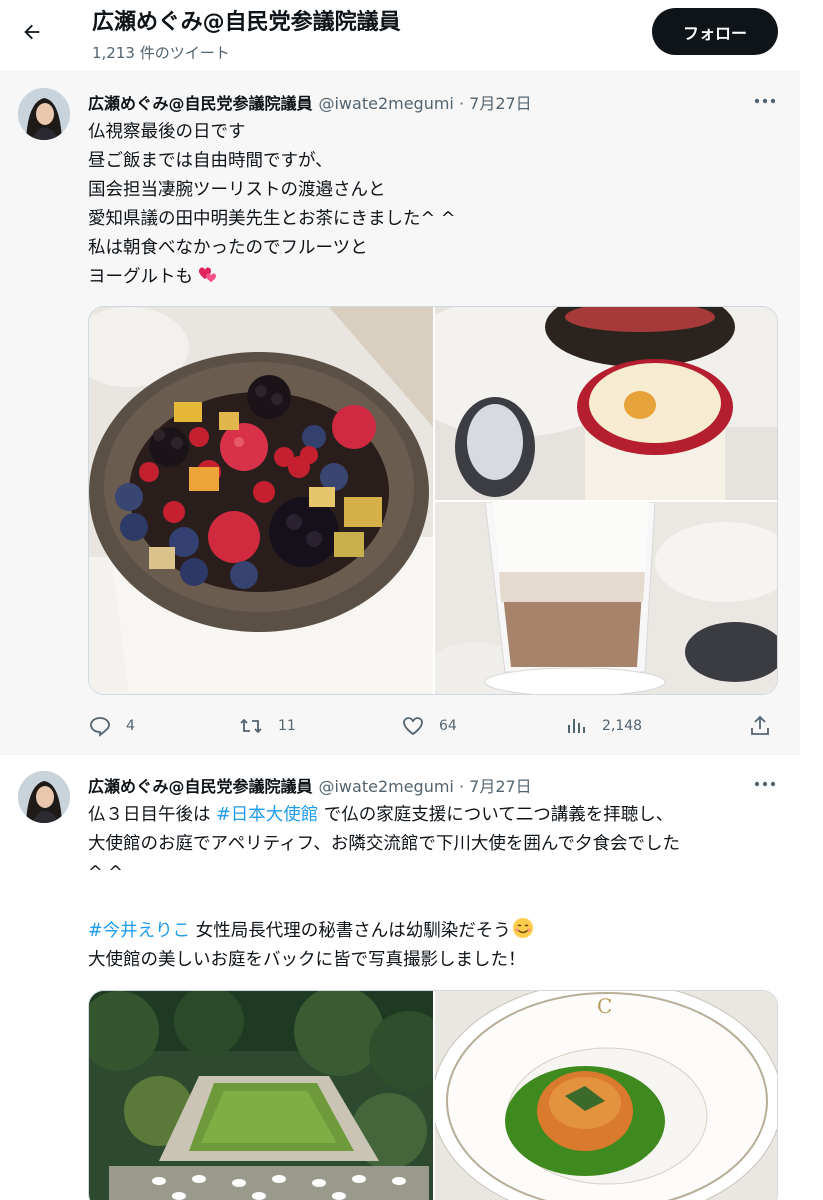 This screenshot has width=823, height=1200. I want to click on tweet-line: 大使館の美しいお庭をバックに皆で写真撮影しました！, so click(307, 960).